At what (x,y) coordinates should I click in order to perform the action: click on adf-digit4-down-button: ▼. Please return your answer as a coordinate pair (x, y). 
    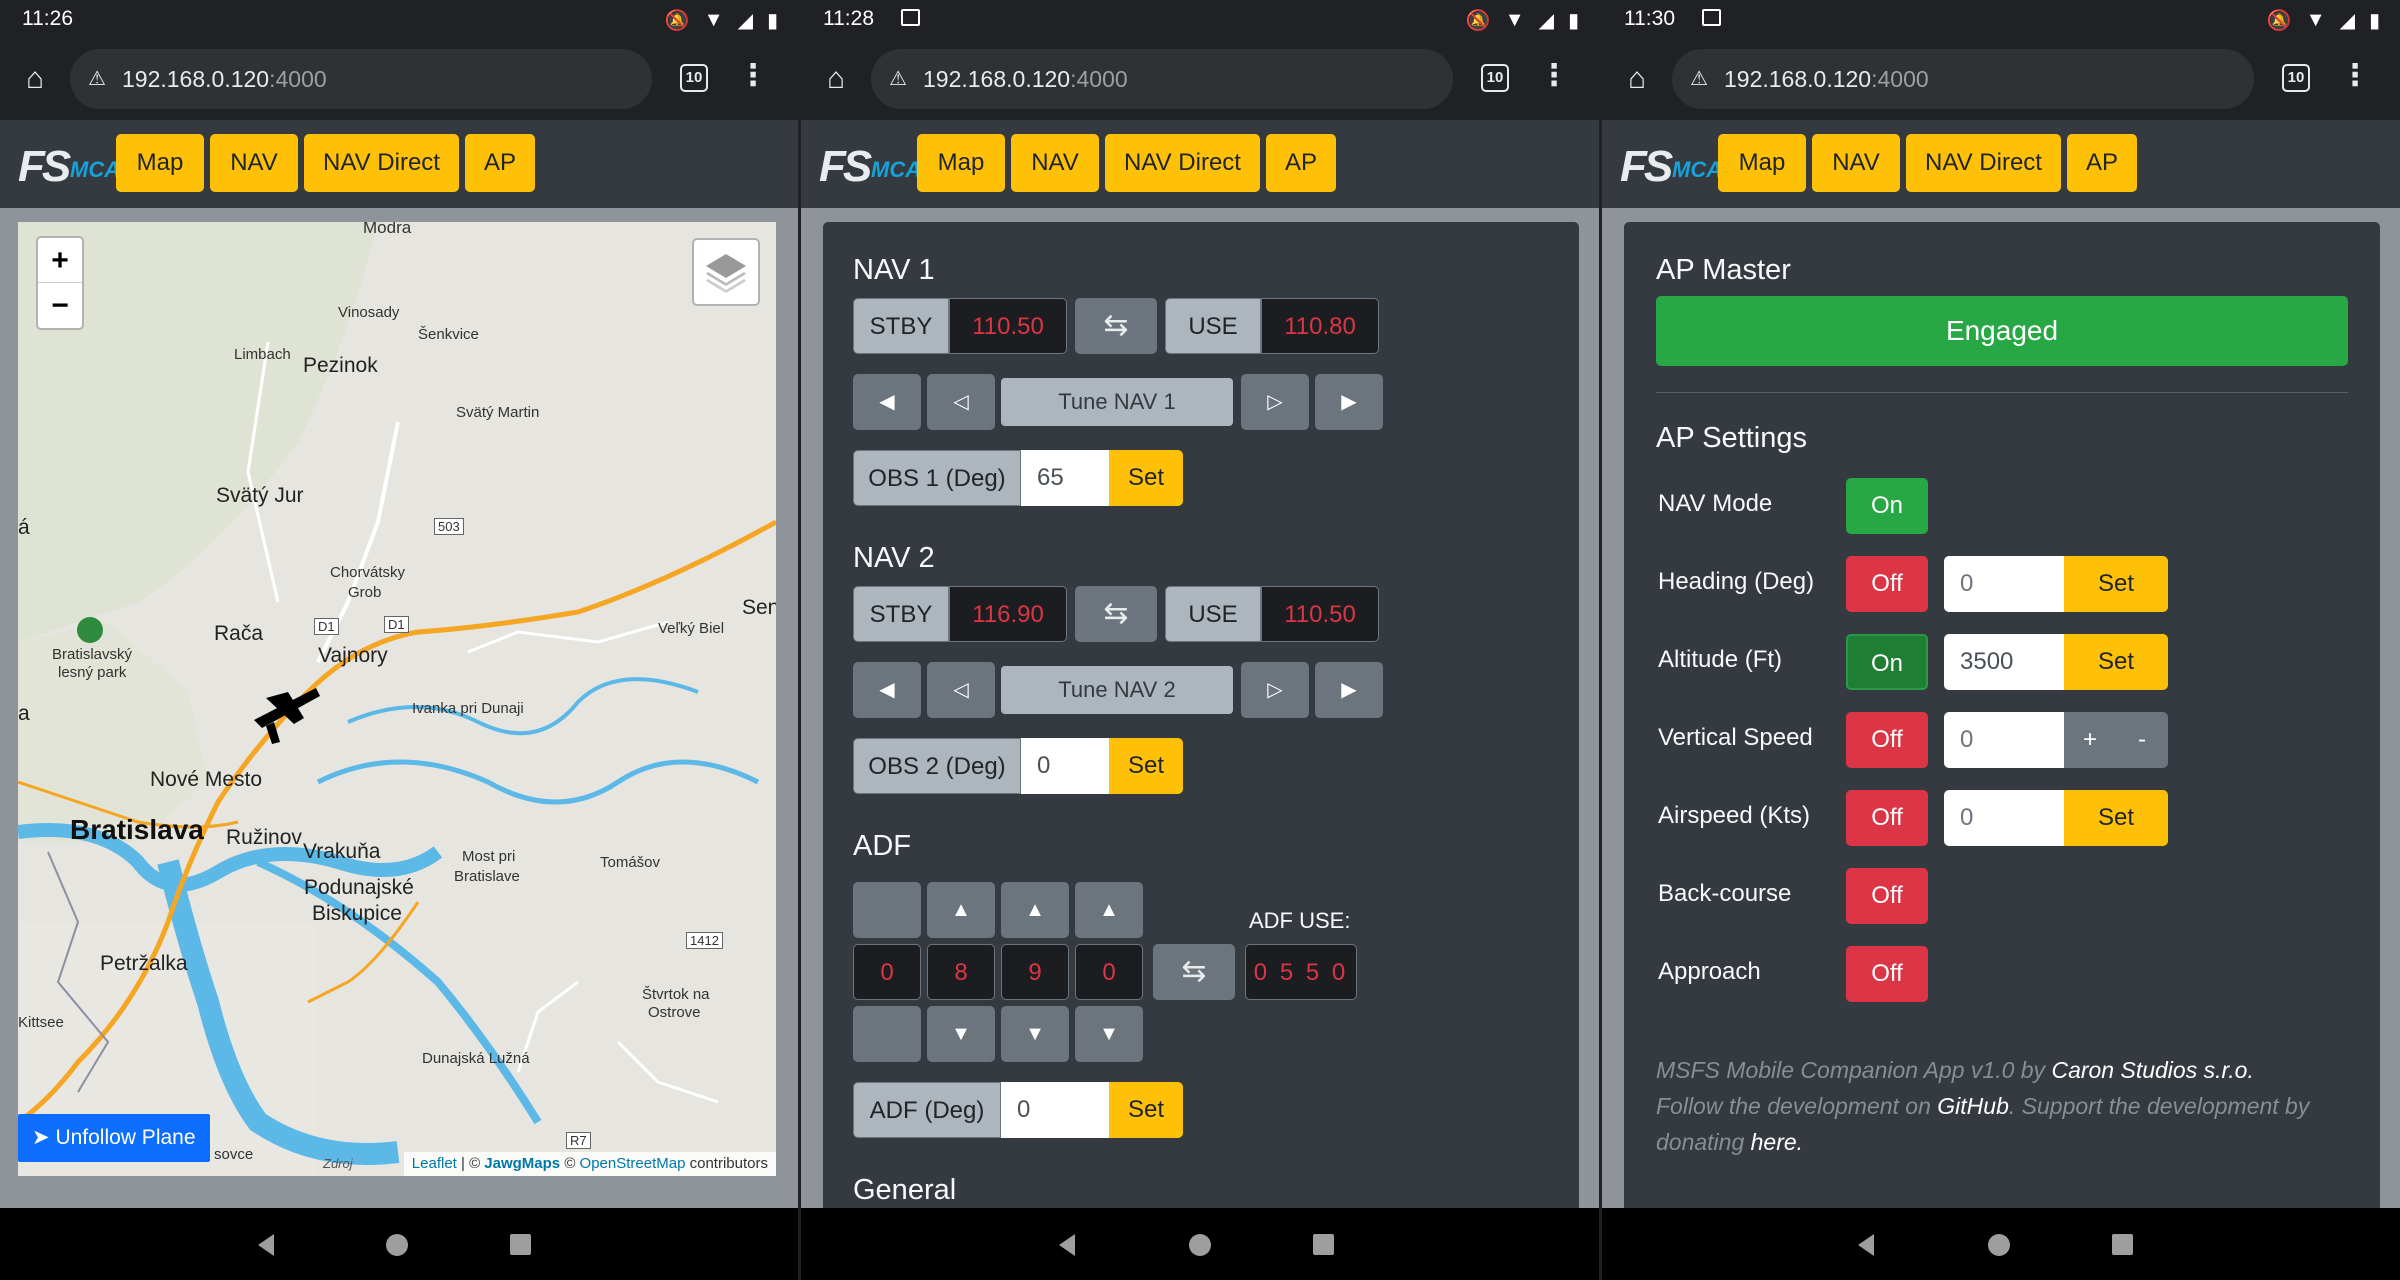
    Looking at the image, I should click on (1109, 1034).